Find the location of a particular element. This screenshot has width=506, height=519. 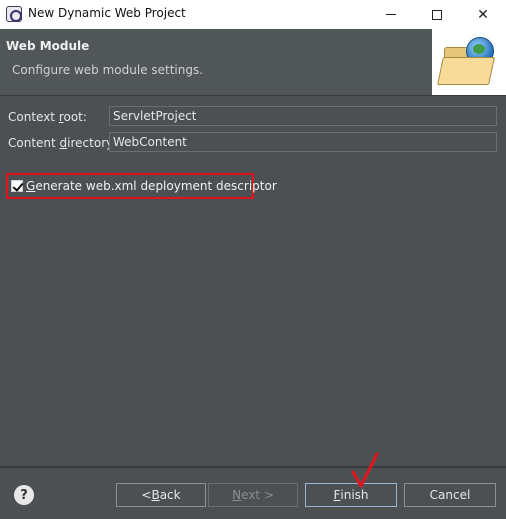

title-bar: New Dynamic Web Project ✕ is located at coordinates (253, 14).